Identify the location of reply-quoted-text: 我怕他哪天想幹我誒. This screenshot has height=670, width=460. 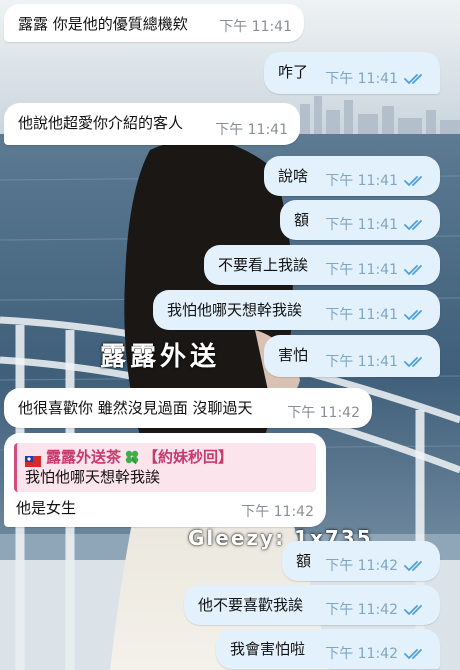
(93, 477).